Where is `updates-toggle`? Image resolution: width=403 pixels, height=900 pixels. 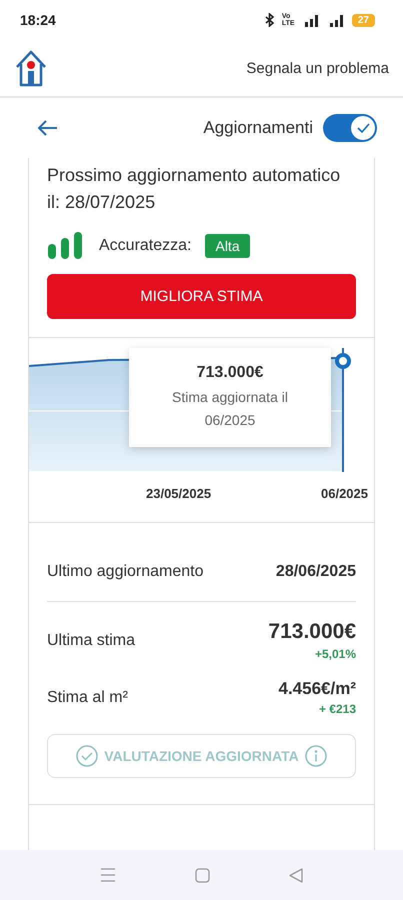
updates-toggle is located at coordinates (350, 128).